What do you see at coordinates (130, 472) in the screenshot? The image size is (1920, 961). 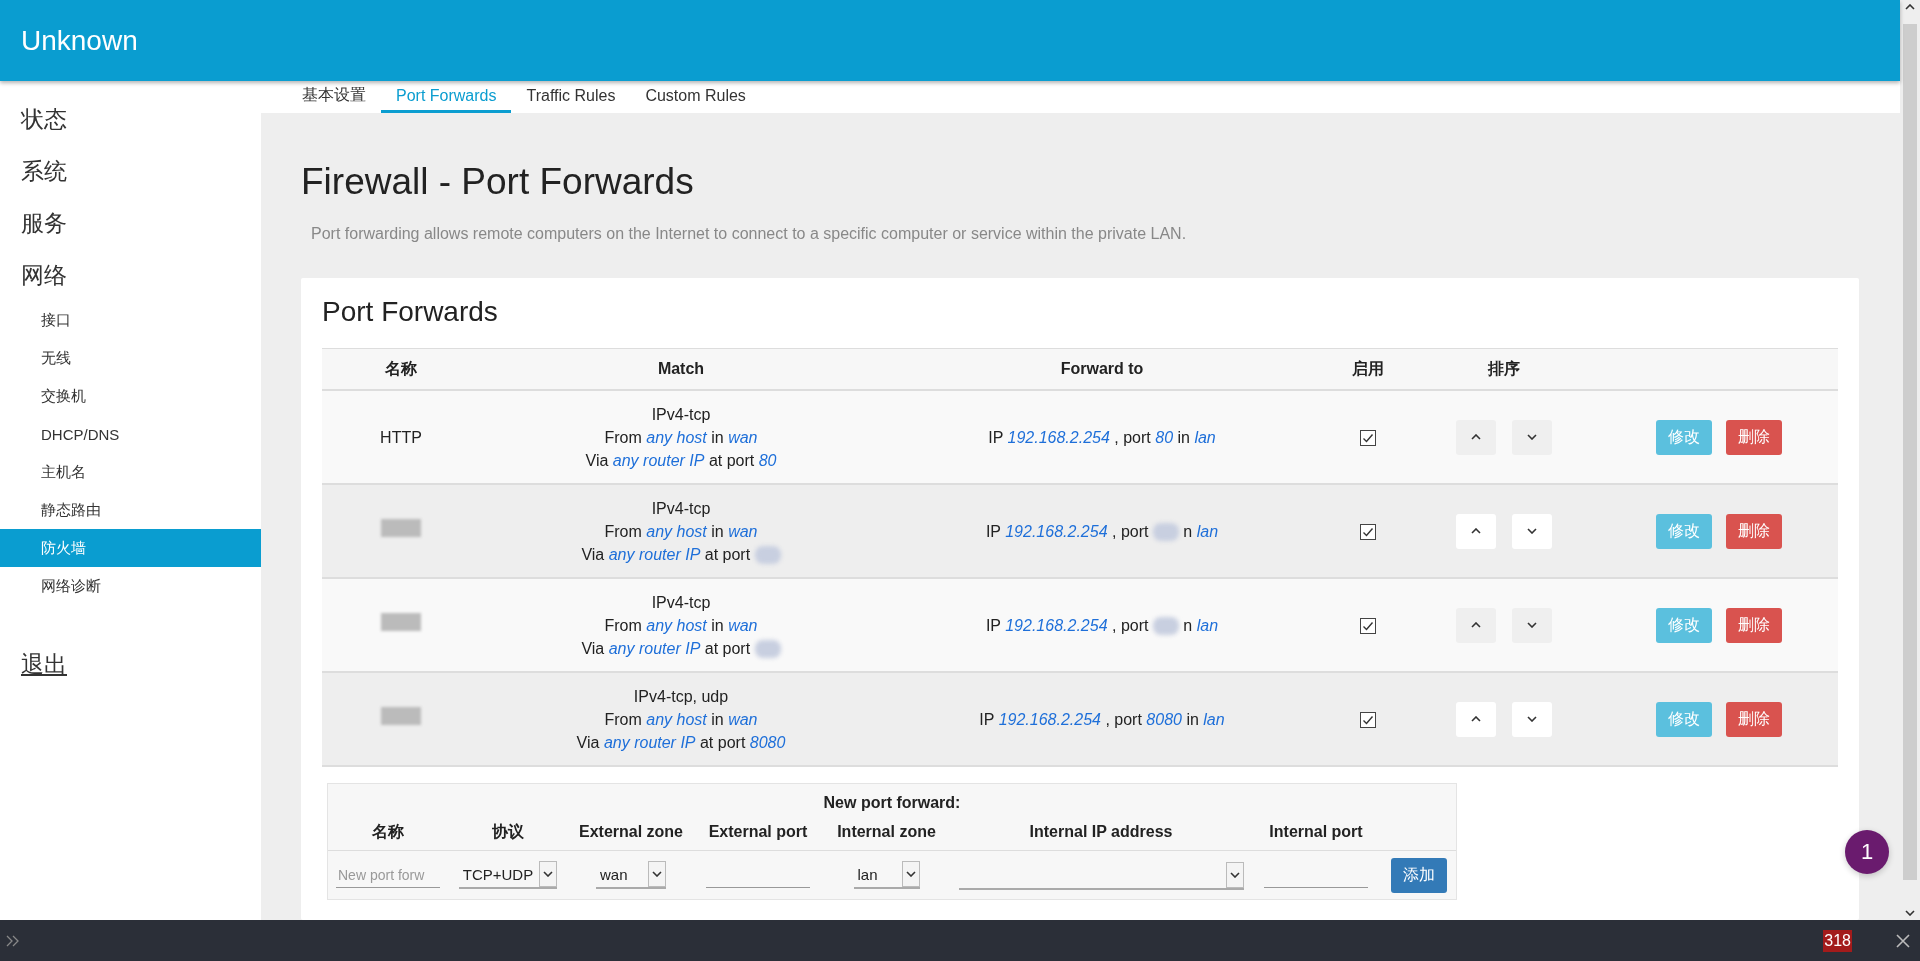 I see `sidebar-subitem: 主机名` at bounding box center [130, 472].